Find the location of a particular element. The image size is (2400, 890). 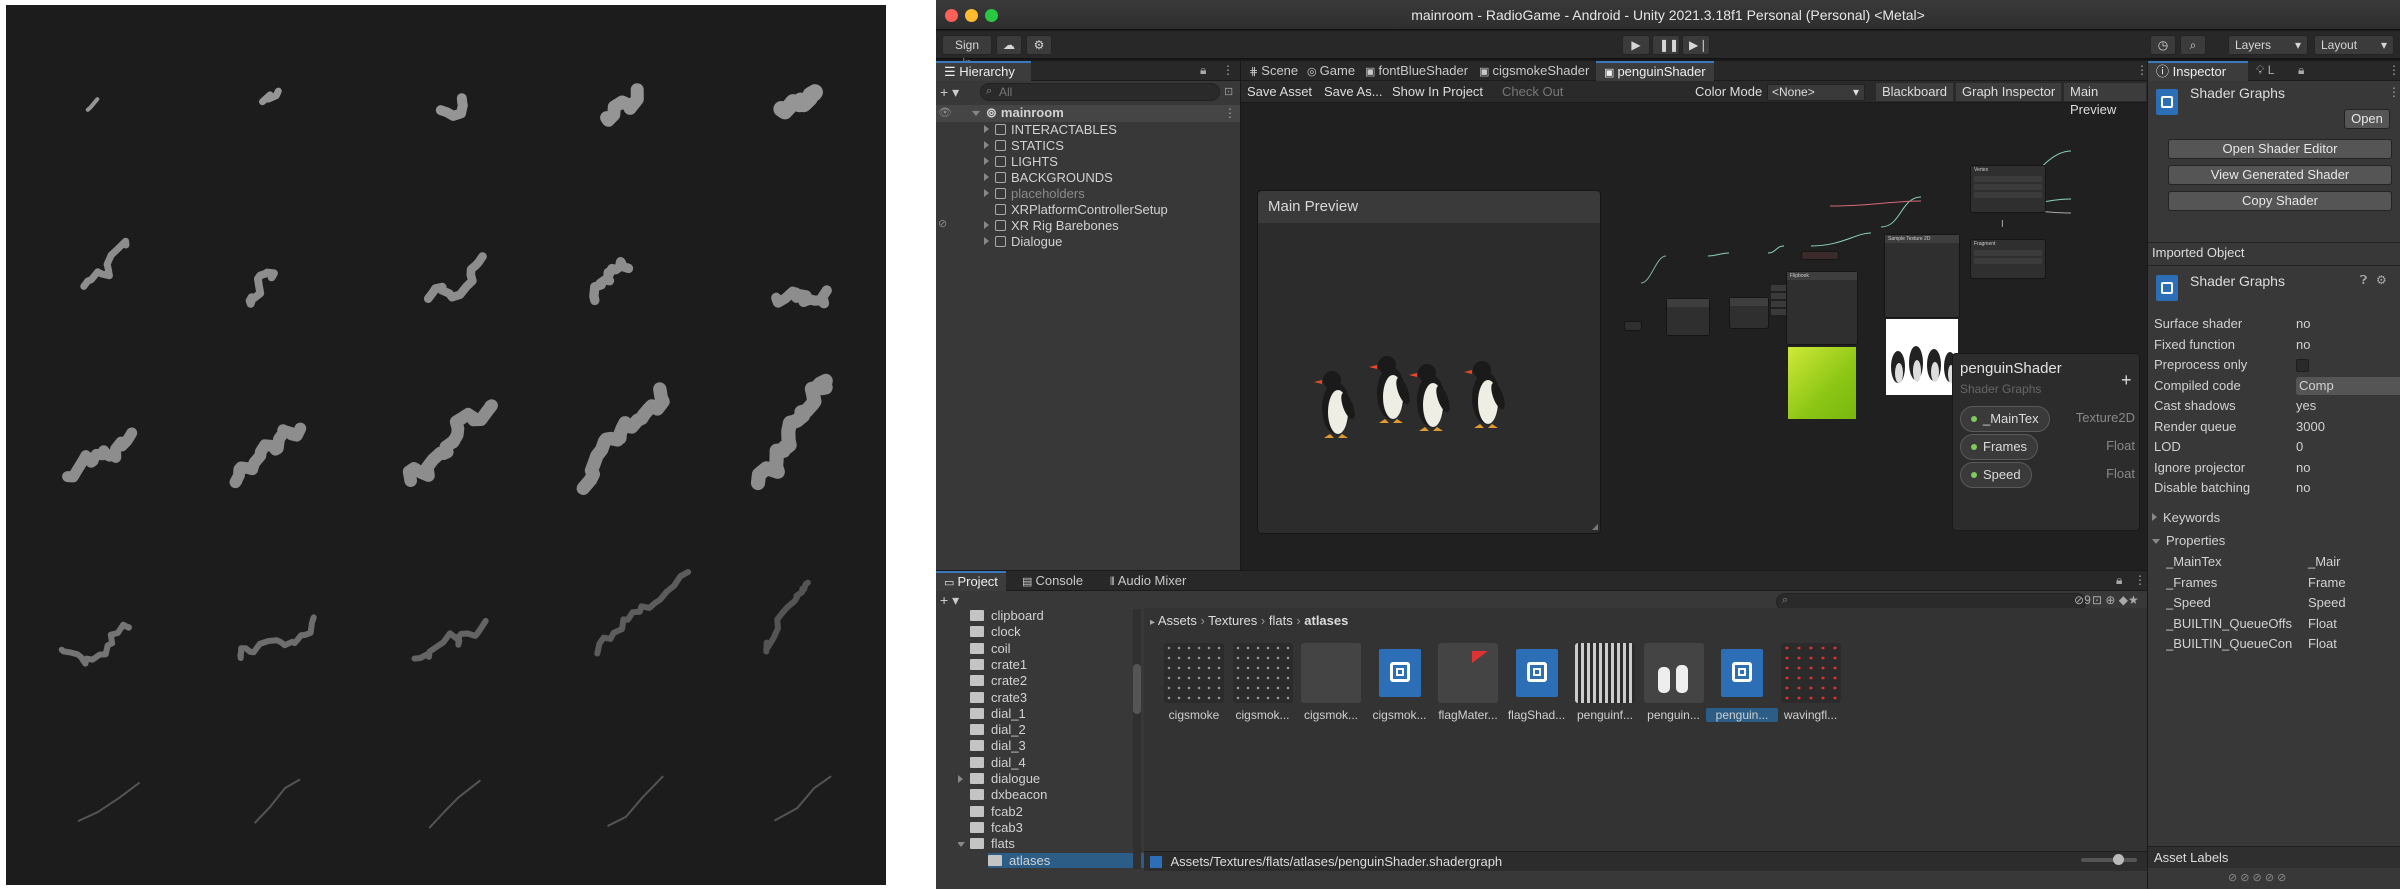

hierarchy-item: placeholders is located at coordinates (1034, 194).